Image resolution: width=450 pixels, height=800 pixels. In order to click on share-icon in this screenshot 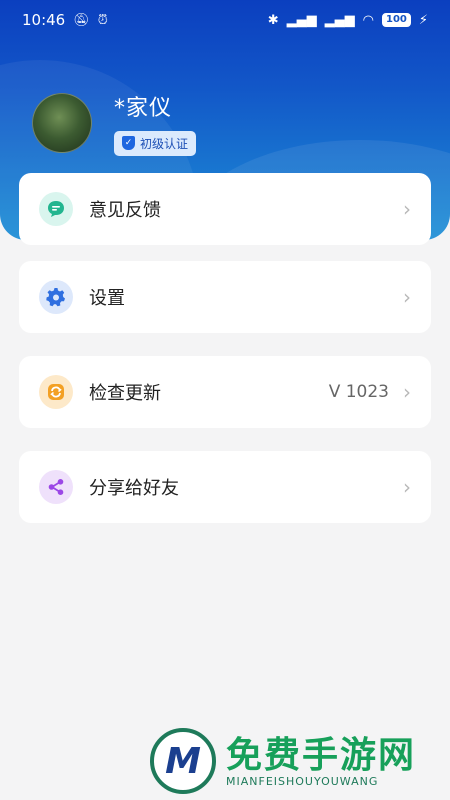, I will do `click(56, 487)`.